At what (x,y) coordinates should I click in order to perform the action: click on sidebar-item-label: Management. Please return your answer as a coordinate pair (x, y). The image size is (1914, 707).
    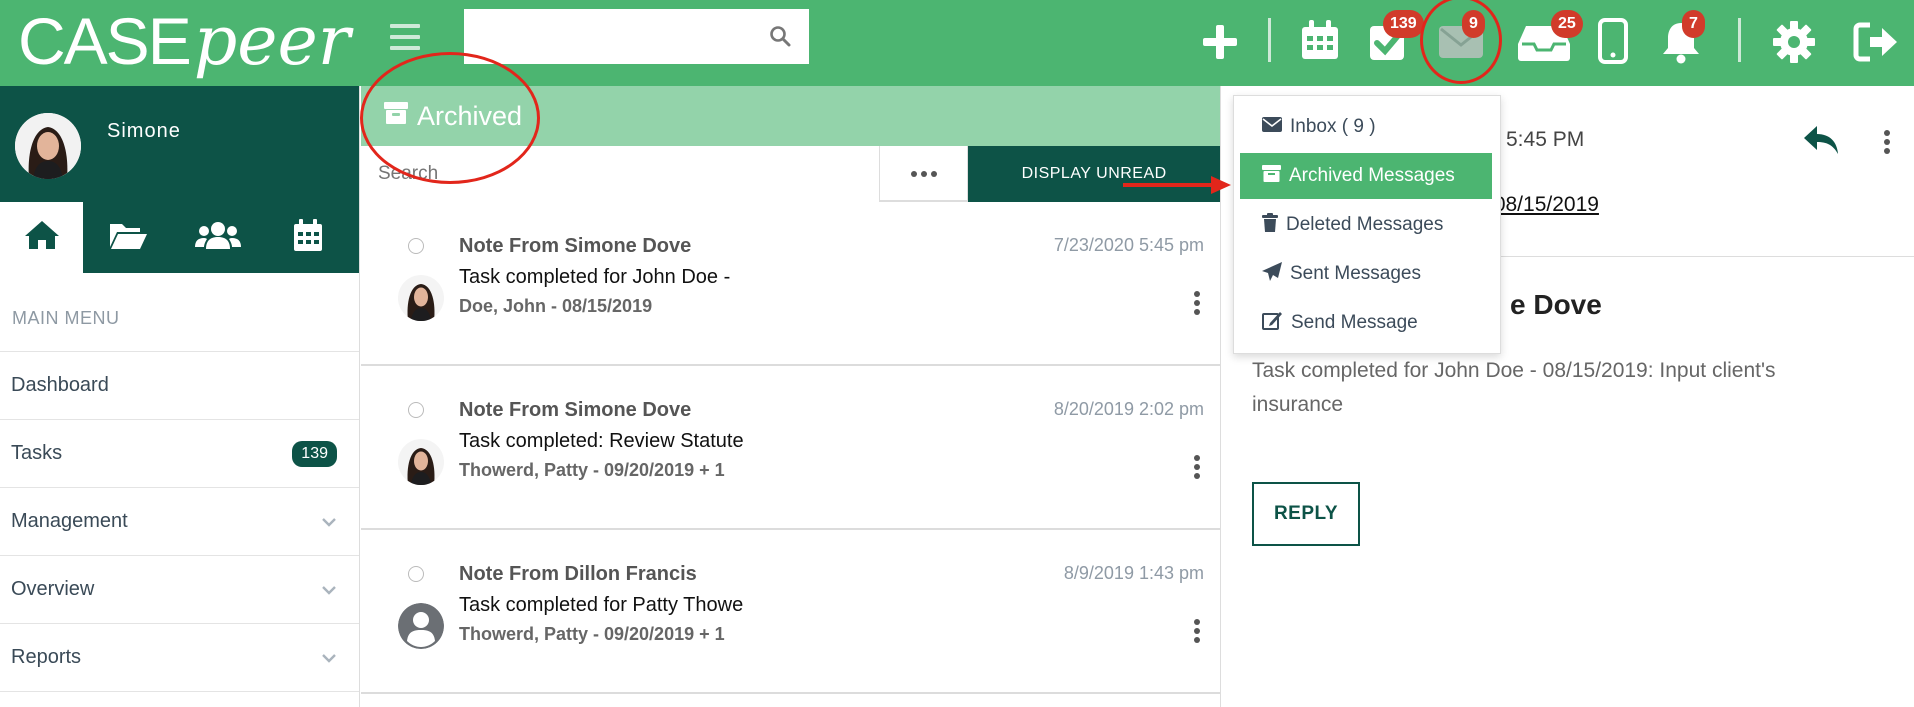
    Looking at the image, I should click on (69, 521).